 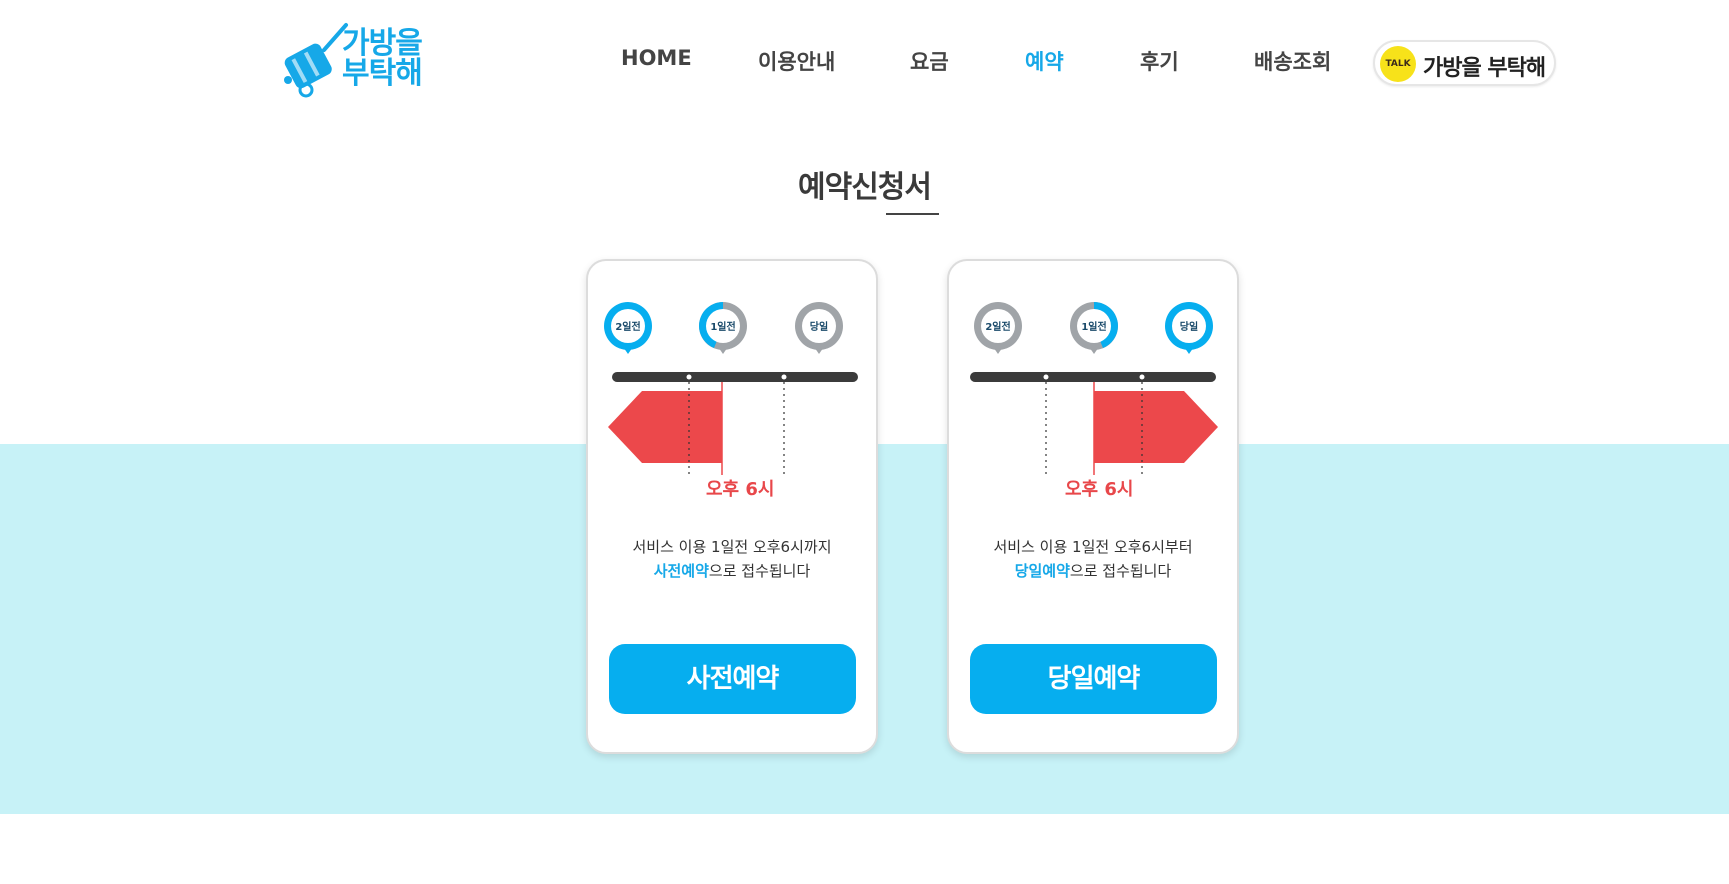 I want to click on nav-item-tracking: 배송조회, so click(x=1292, y=61).